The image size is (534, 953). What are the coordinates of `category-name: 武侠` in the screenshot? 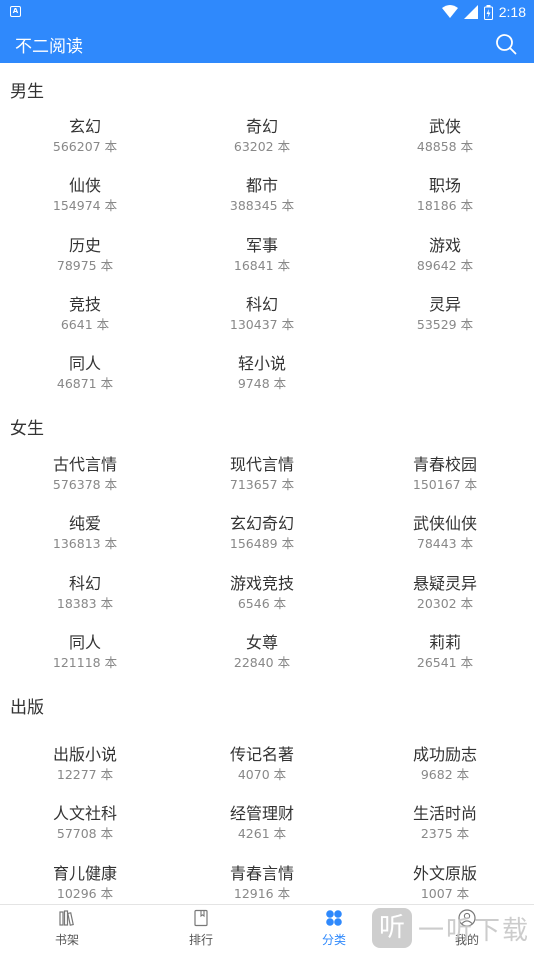 It's located at (444, 126).